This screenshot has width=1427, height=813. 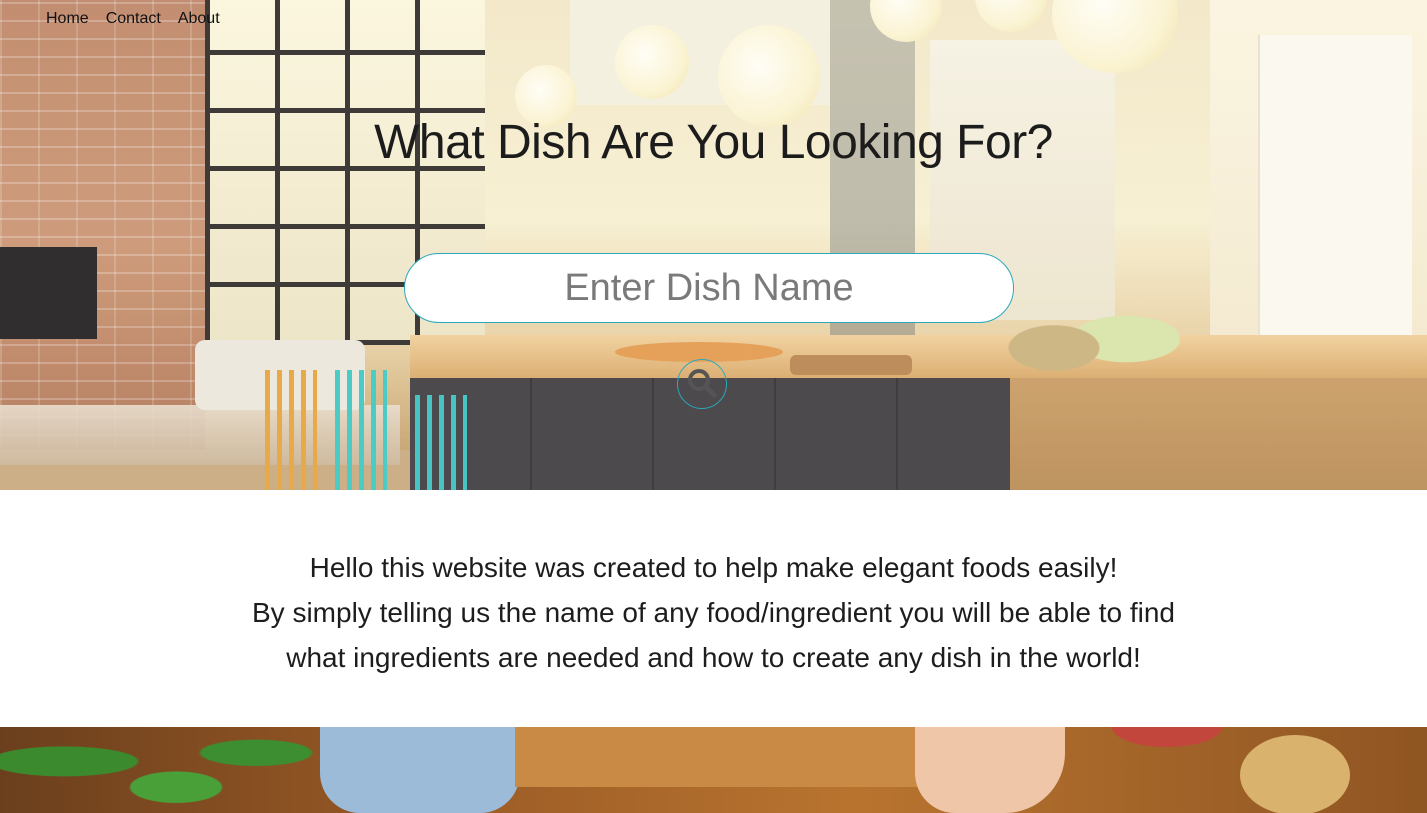 I want to click on dish-search-input, so click(x=709, y=288).